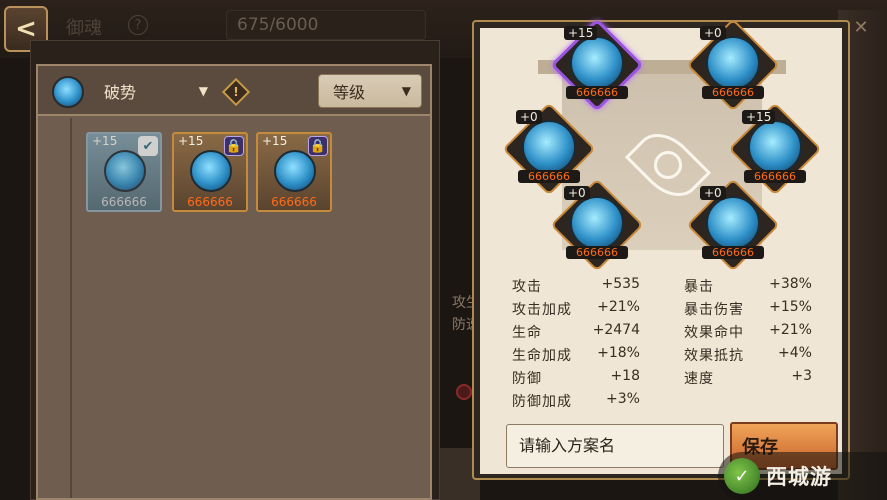 This screenshot has width=887, height=500. Describe the element at coordinates (699, 287) in the screenshot. I see `stat-label: 暴击` at that location.